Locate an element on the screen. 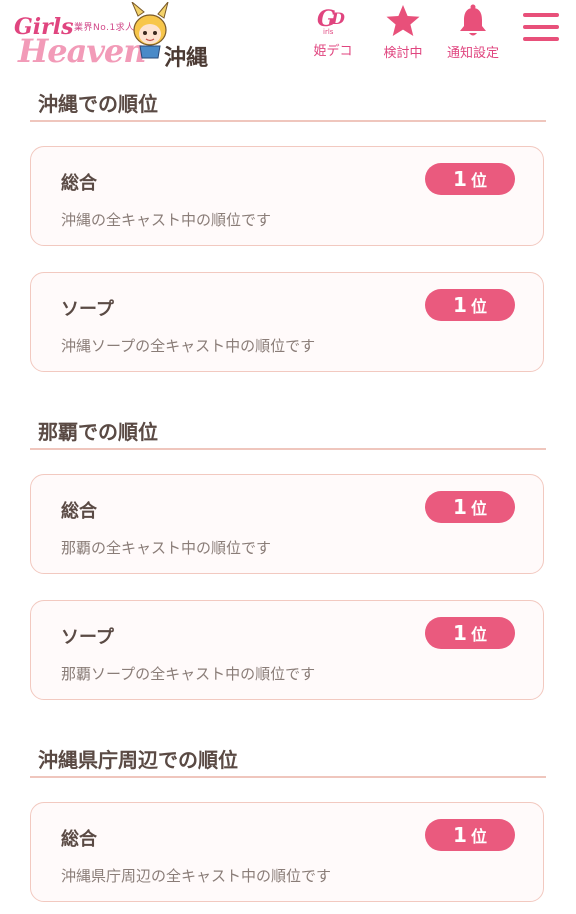  section-title: 那覇での順位 is located at coordinates (98, 432).